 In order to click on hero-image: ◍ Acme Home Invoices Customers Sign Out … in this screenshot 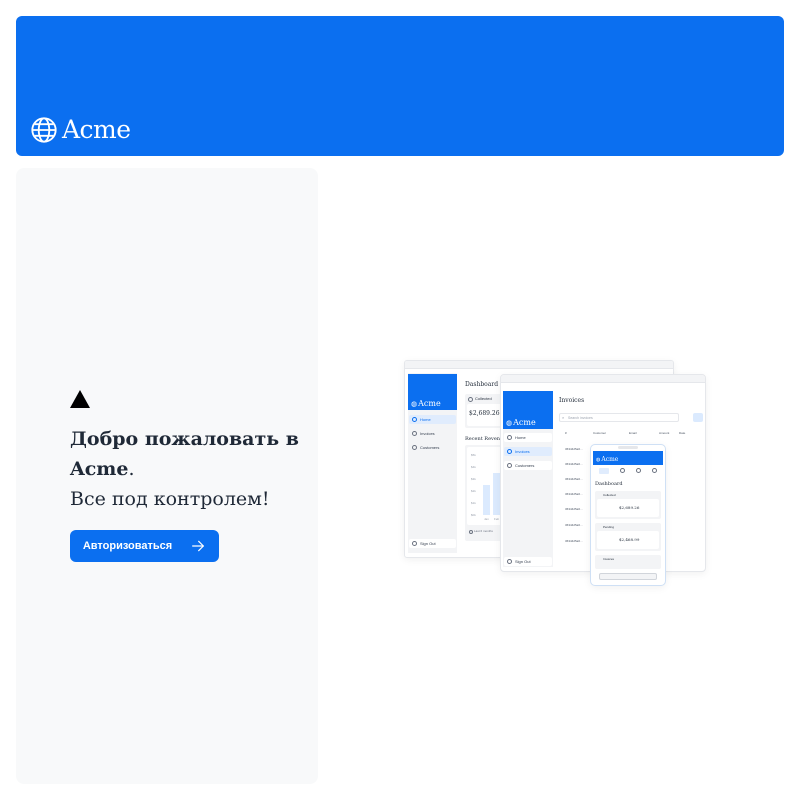, I will do `click(555, 473)`.